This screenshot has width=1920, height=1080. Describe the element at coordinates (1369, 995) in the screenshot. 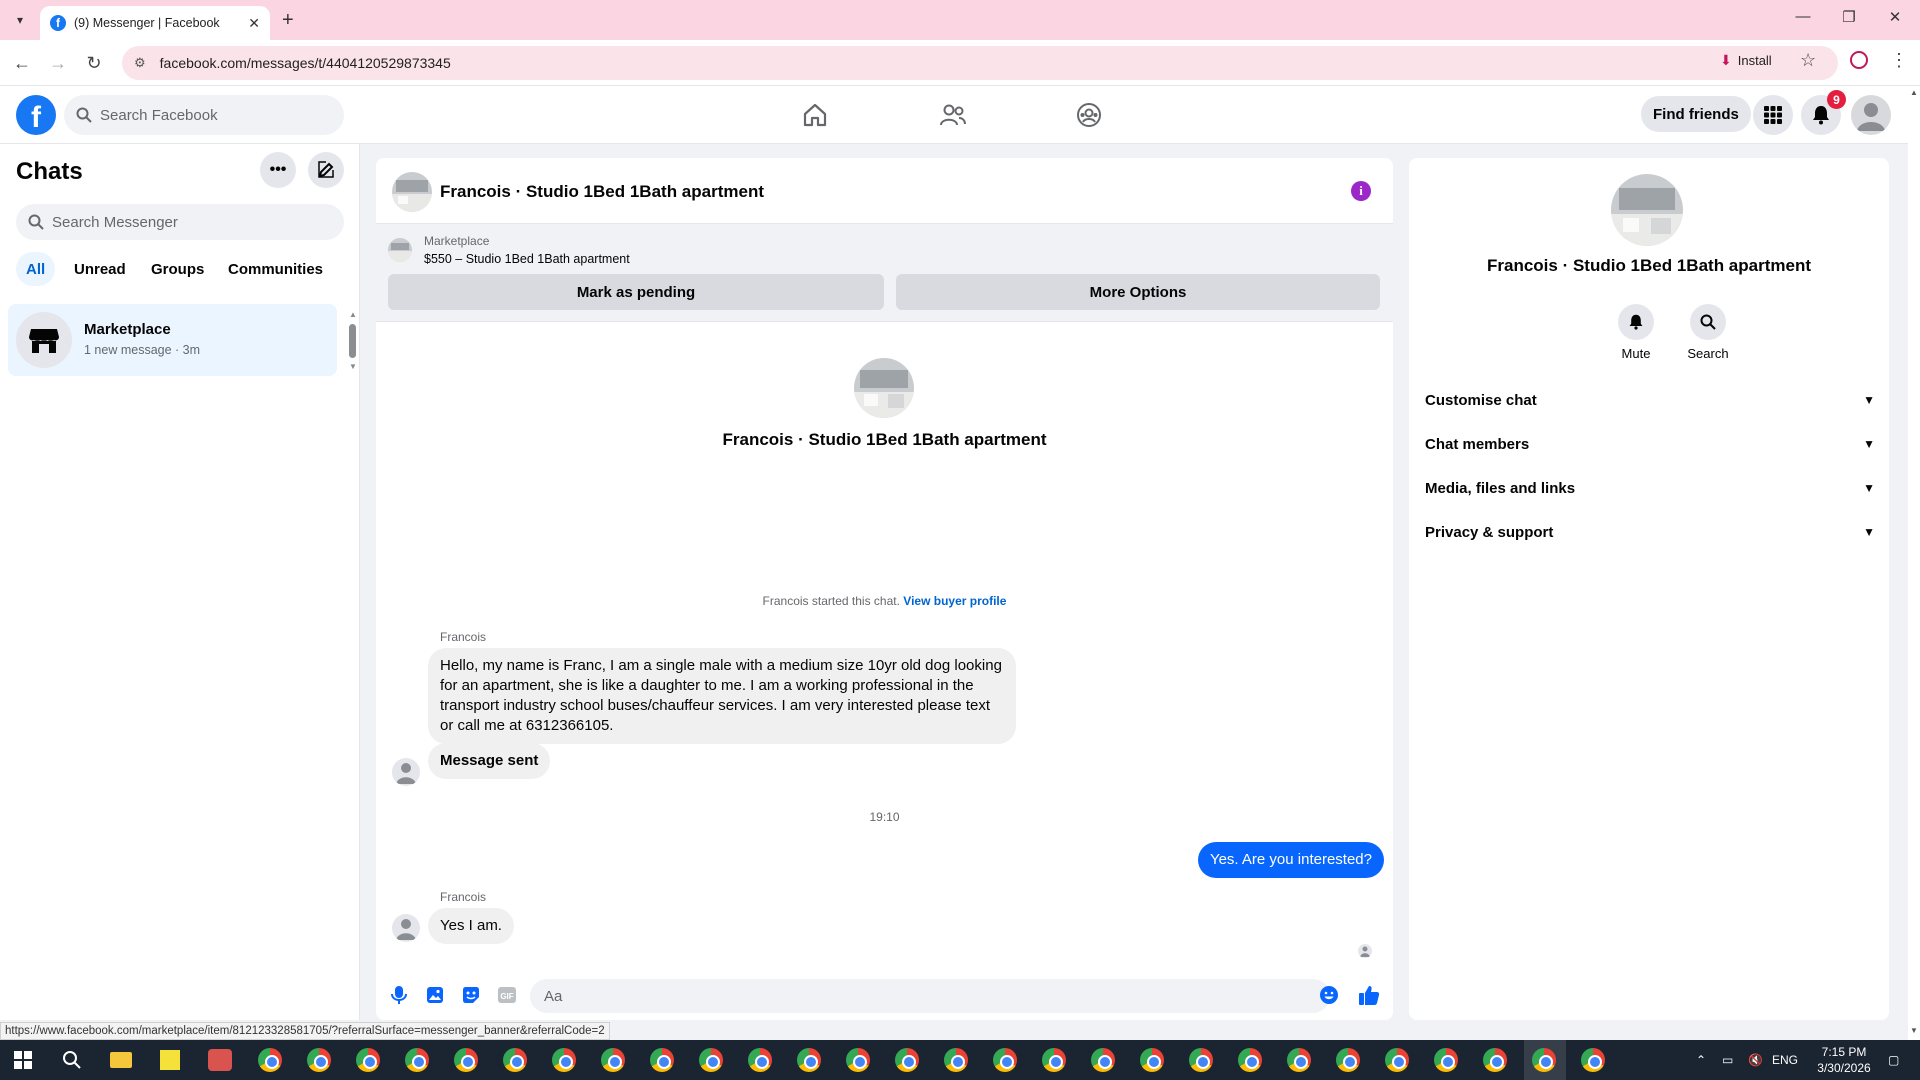

I see `like-thumbs-up-icon` at that location.